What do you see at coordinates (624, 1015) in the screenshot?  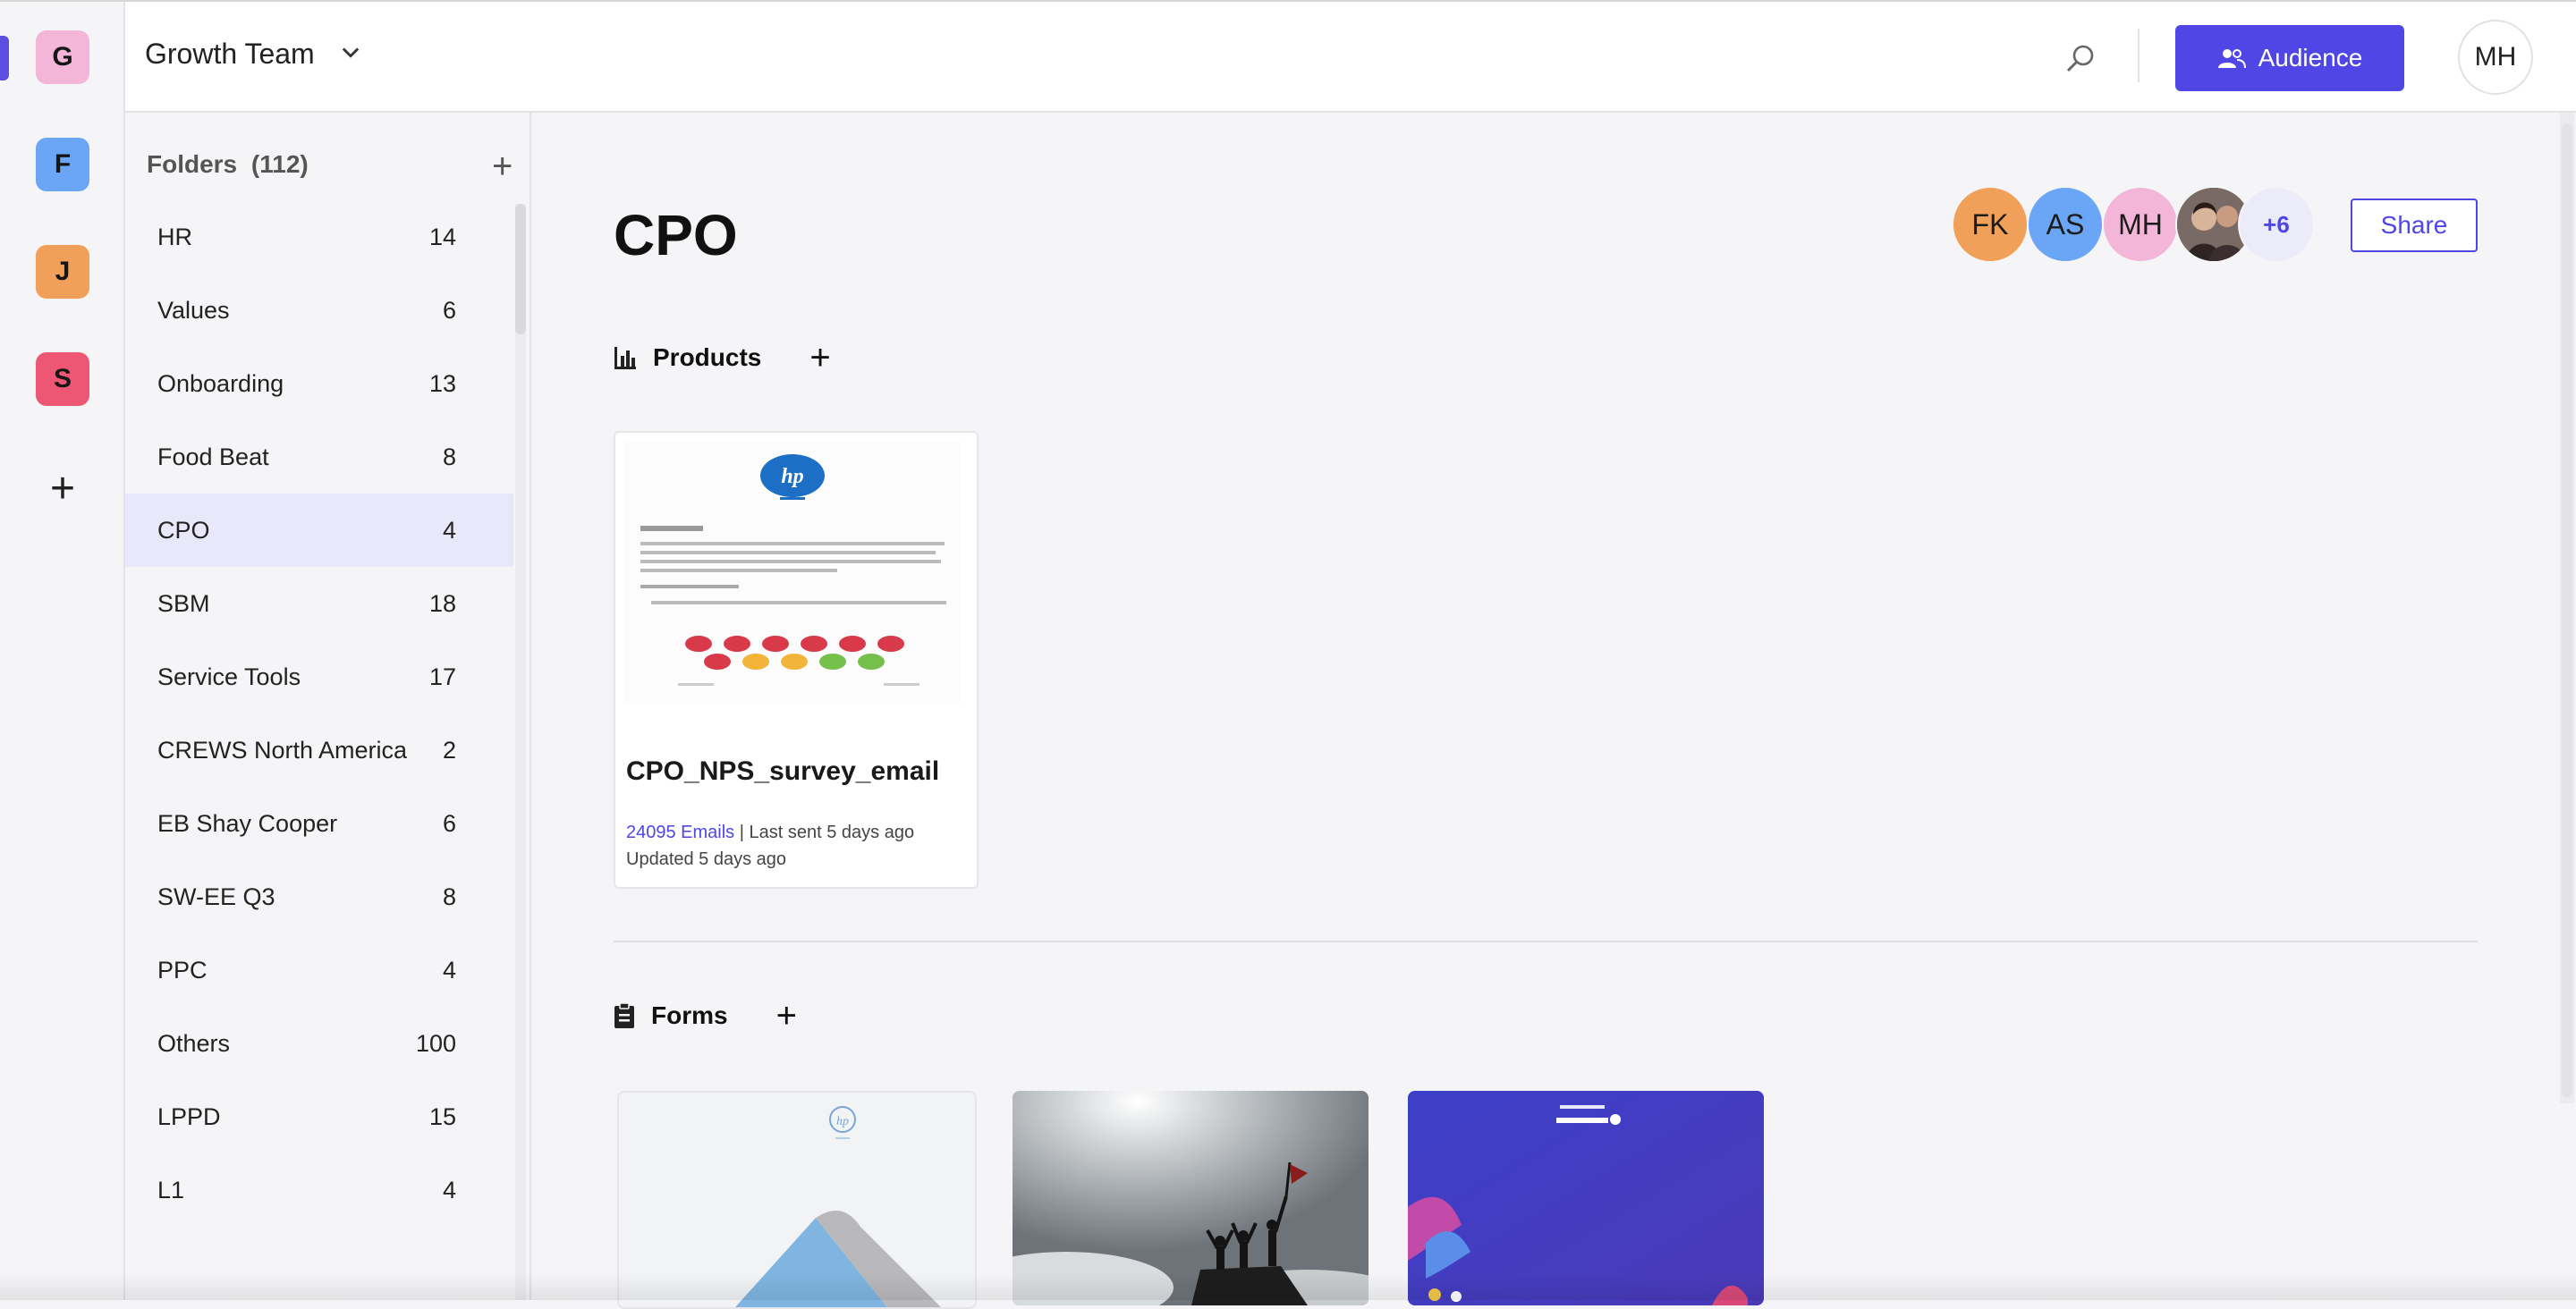 I see `clipboard-icon` at bounding box center [624, 1015].